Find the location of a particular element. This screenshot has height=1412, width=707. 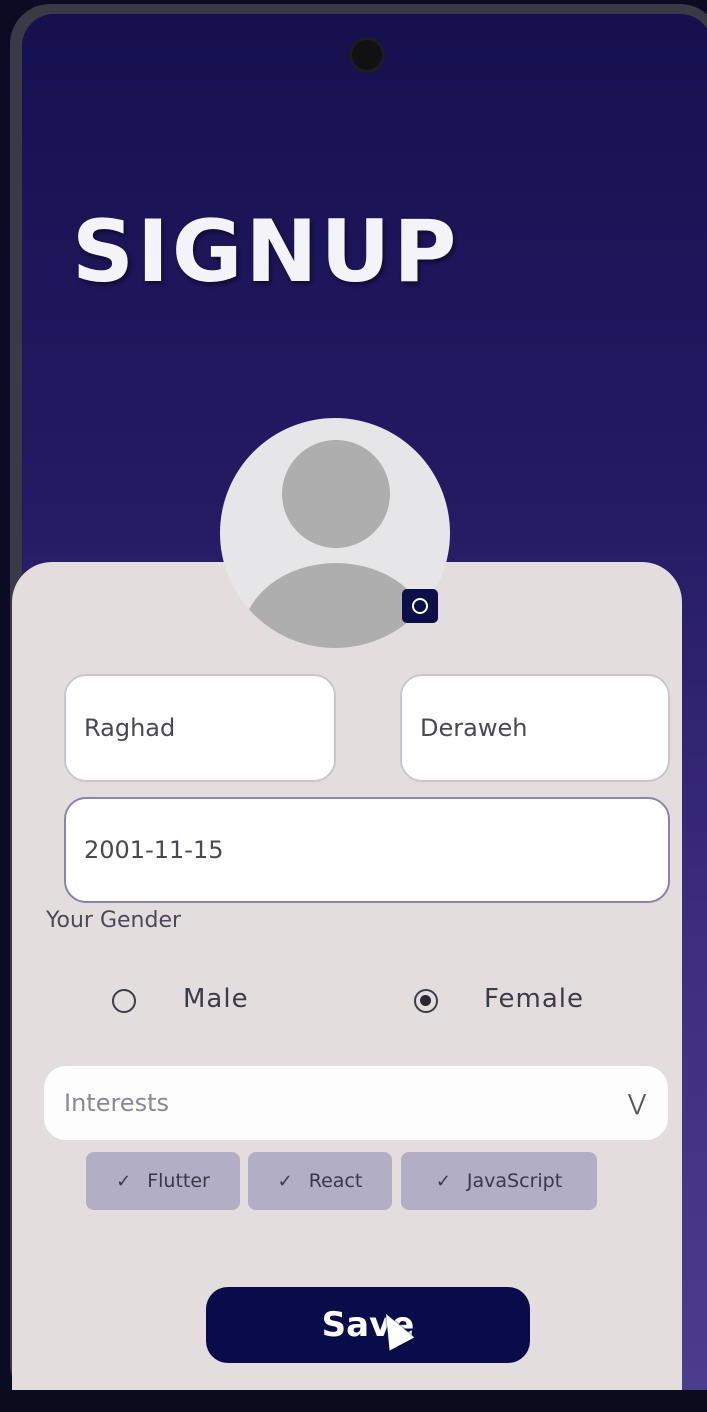

front-camera is located at coordinates (367, 55).